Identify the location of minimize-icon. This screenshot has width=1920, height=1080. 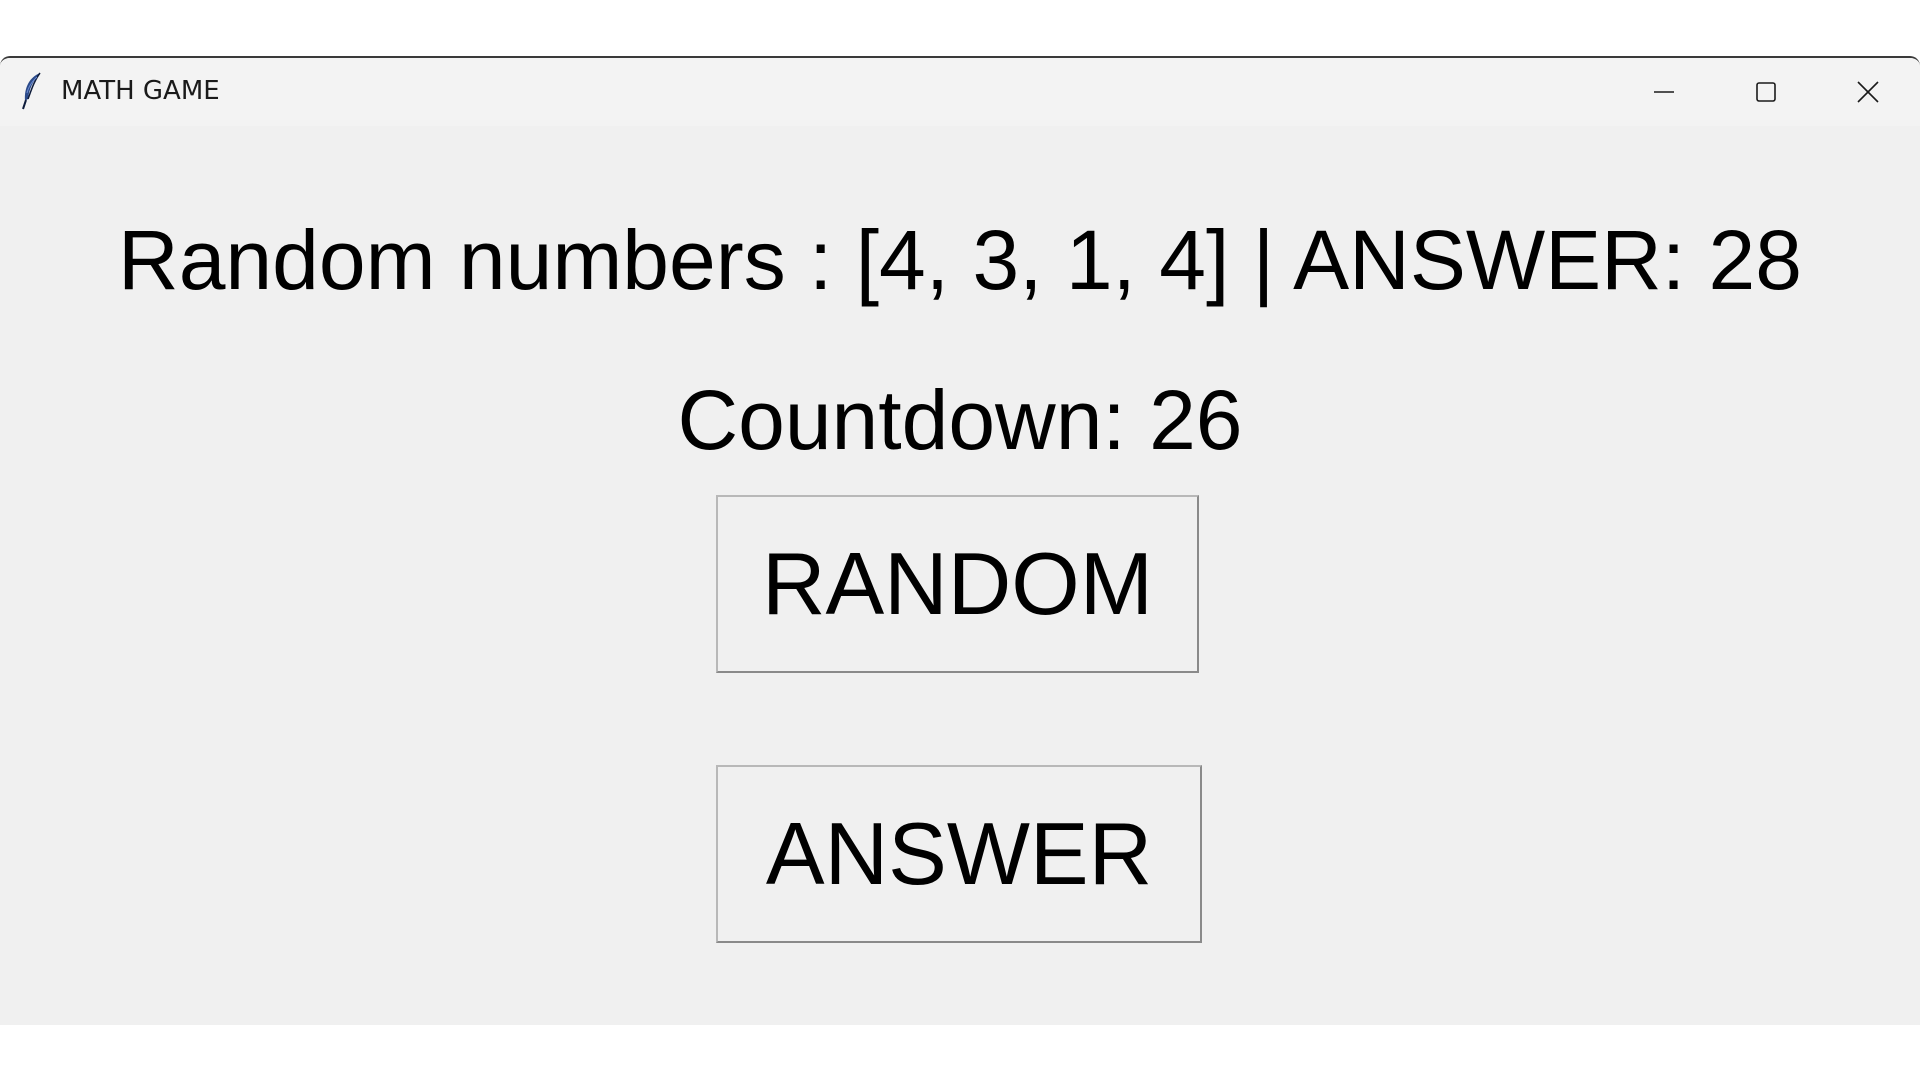
(1664, 92).